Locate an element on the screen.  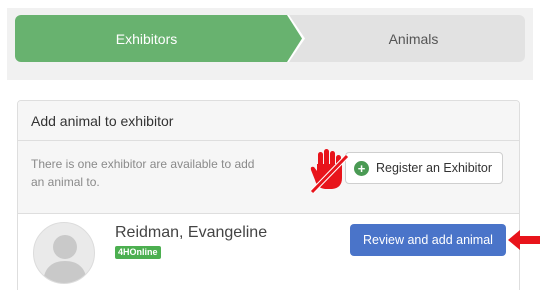
hand-stop-crossed-icon is located at coordinates (329, 171).